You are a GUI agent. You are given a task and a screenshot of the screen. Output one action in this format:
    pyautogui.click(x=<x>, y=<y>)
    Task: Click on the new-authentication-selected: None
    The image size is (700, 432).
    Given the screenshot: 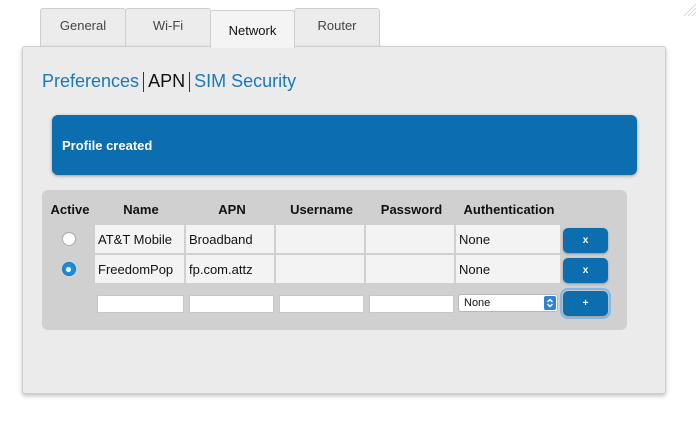 What is the action you would take?
    pyautogui.click(x=477, y=303)
    